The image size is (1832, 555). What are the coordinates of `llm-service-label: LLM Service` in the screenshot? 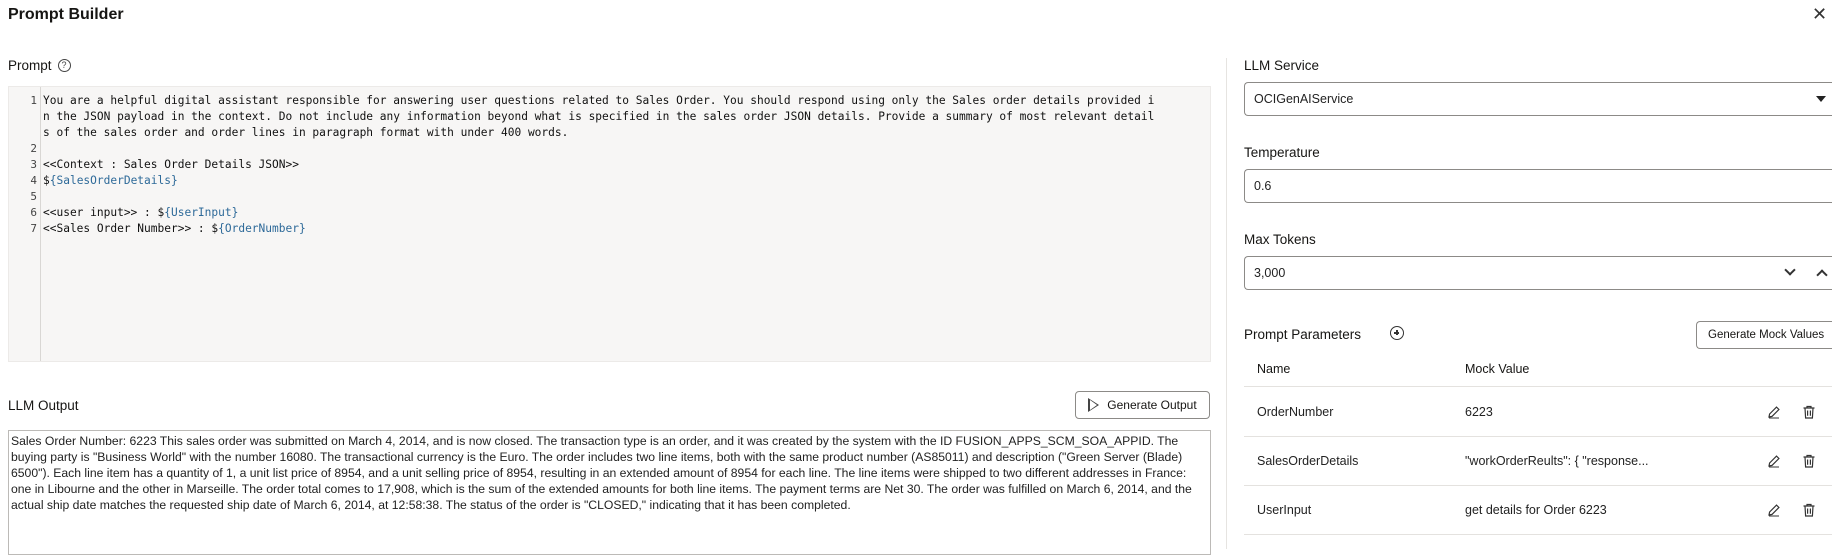 It's located at (1282, 65).